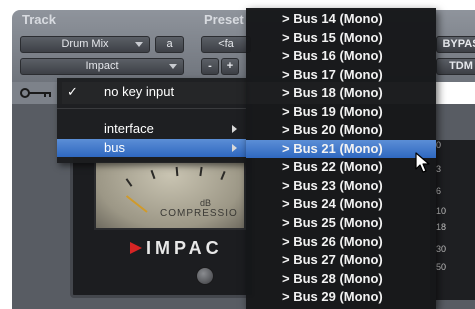 The width and height of the screenshot is (475, 309). What do you see at coordinates (205, 276) in the screenshot?
I see `impact-knob` at bounding box center [205, 276].